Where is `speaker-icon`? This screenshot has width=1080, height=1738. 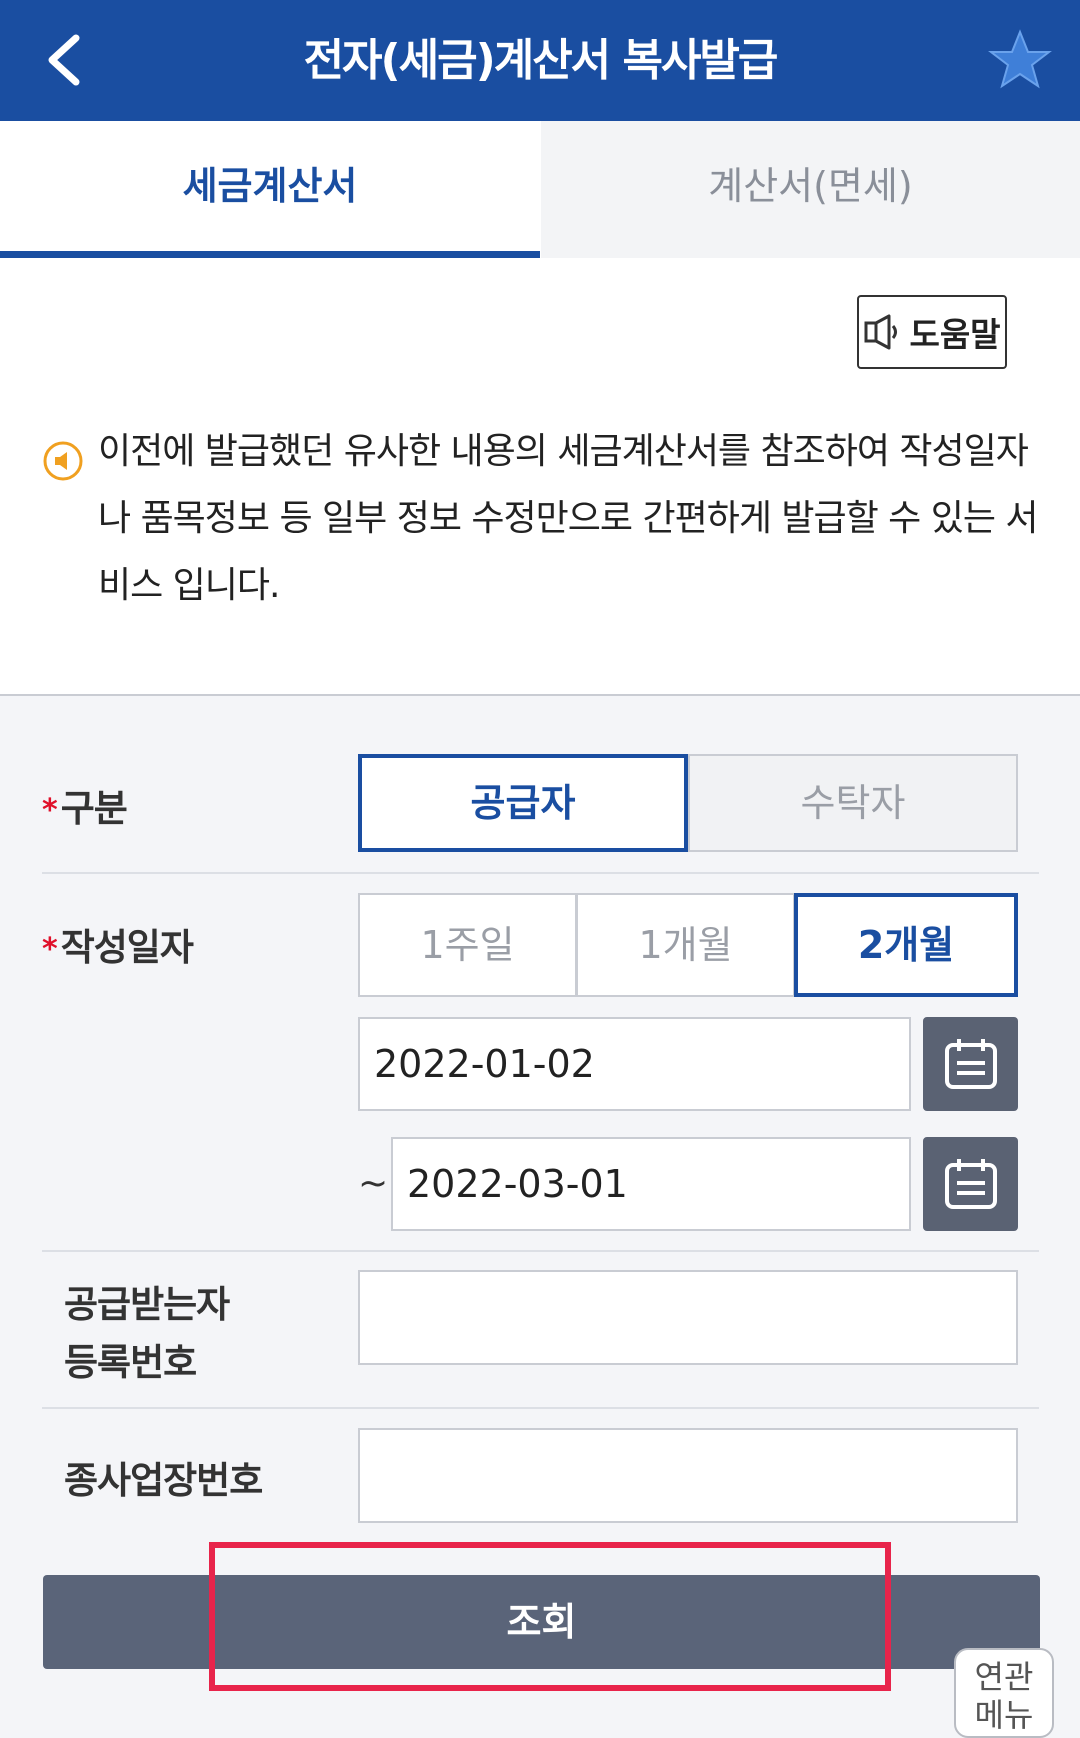 speaker-icon is located at coordinates (881, 332).